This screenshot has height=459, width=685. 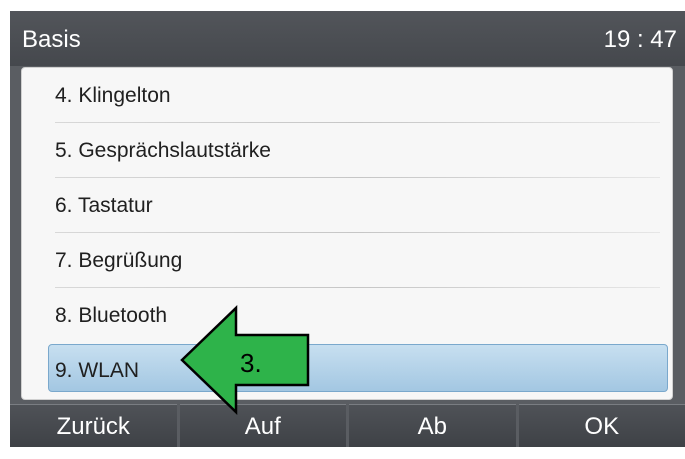 What do you see at coordinates (640, 39) in the screenshot?
I see `clock: 19 : 47` at bounding box center [640, 39].